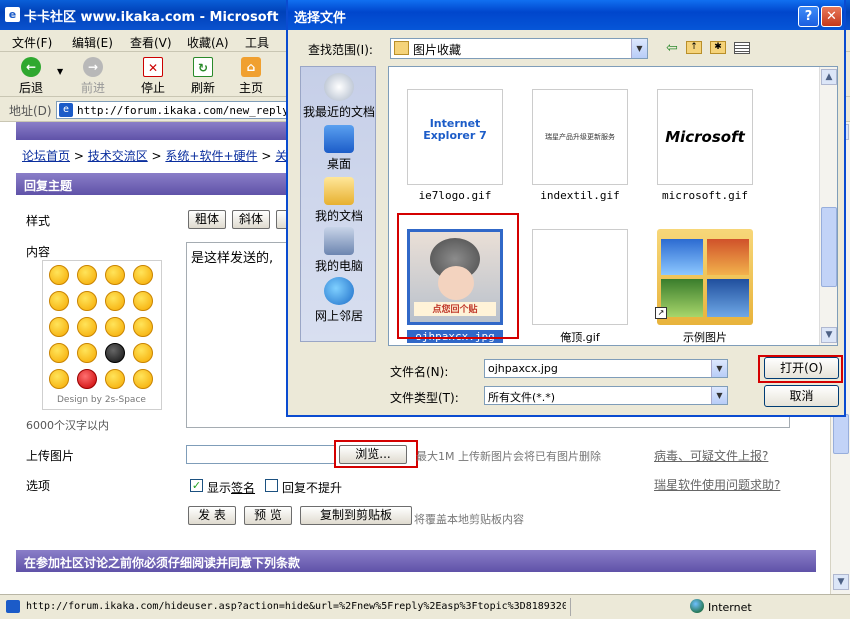  I want to click on places-desktop: 桌面, so click(339, 148).